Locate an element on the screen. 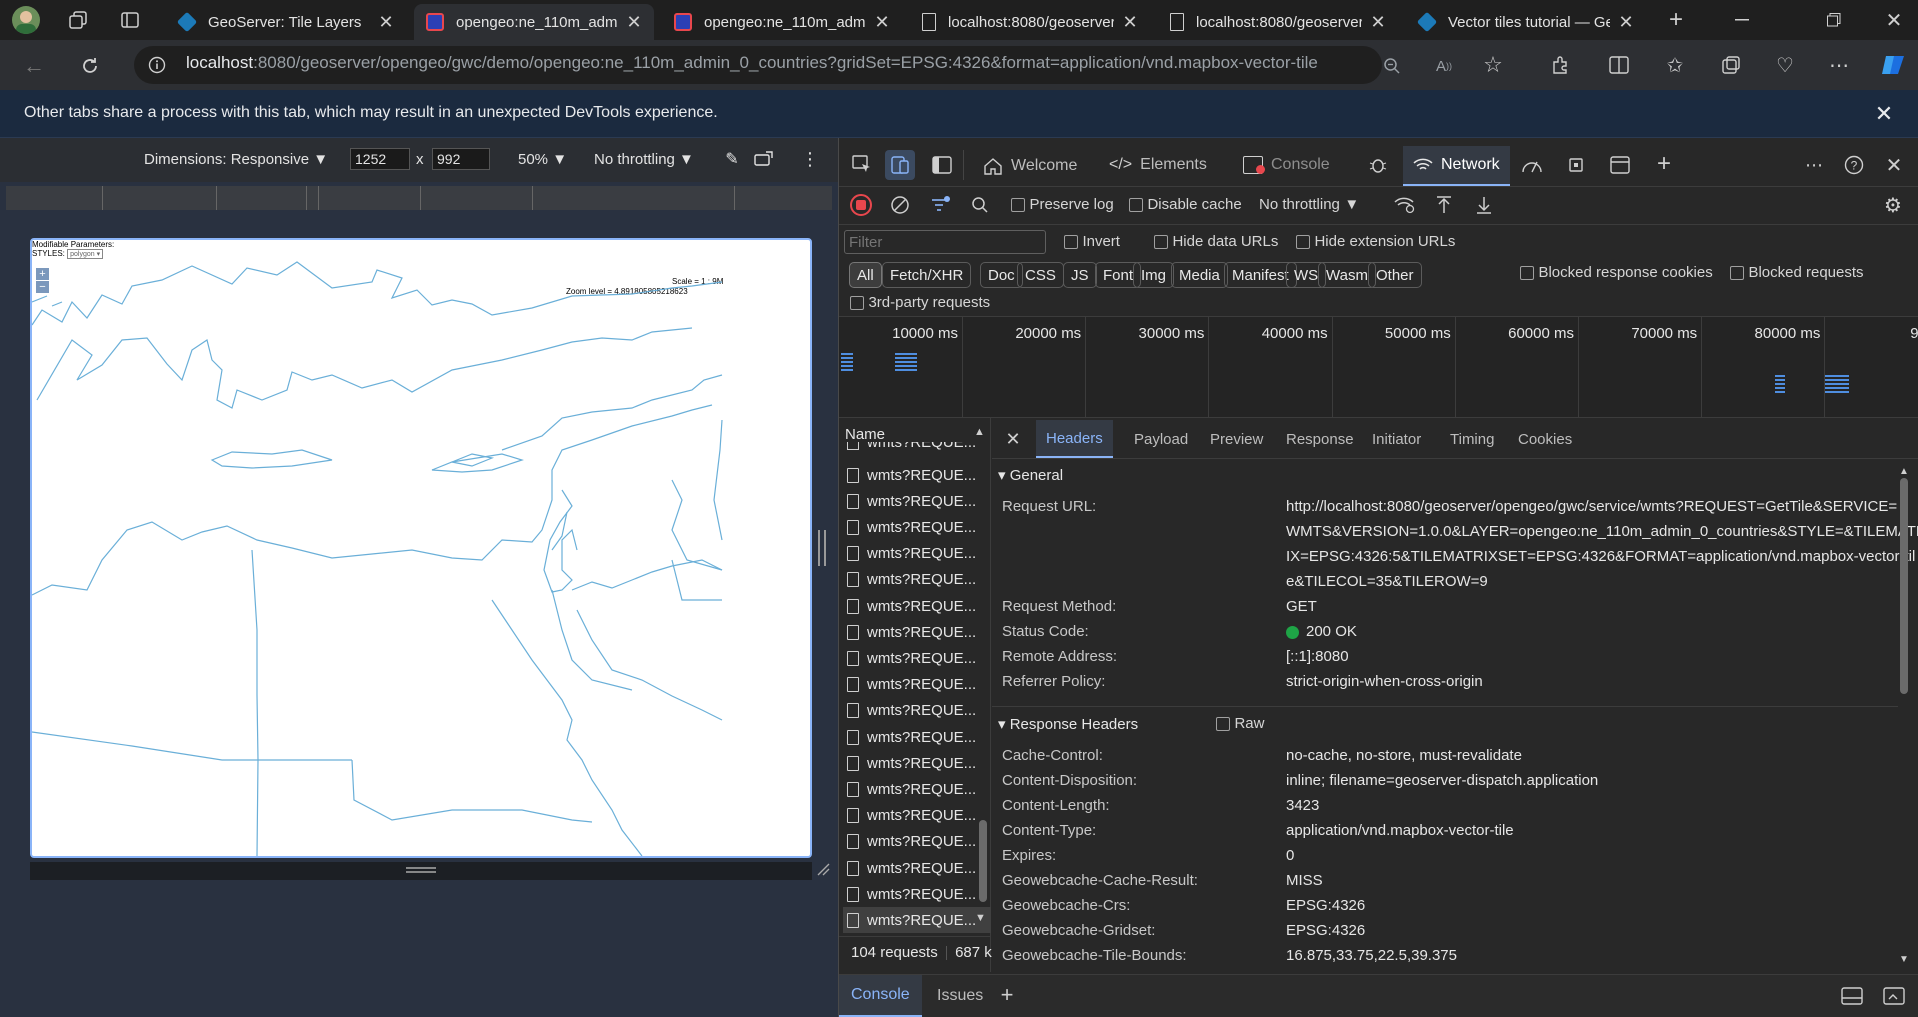  type-filter-all: All is located at coordinates (865, 275).